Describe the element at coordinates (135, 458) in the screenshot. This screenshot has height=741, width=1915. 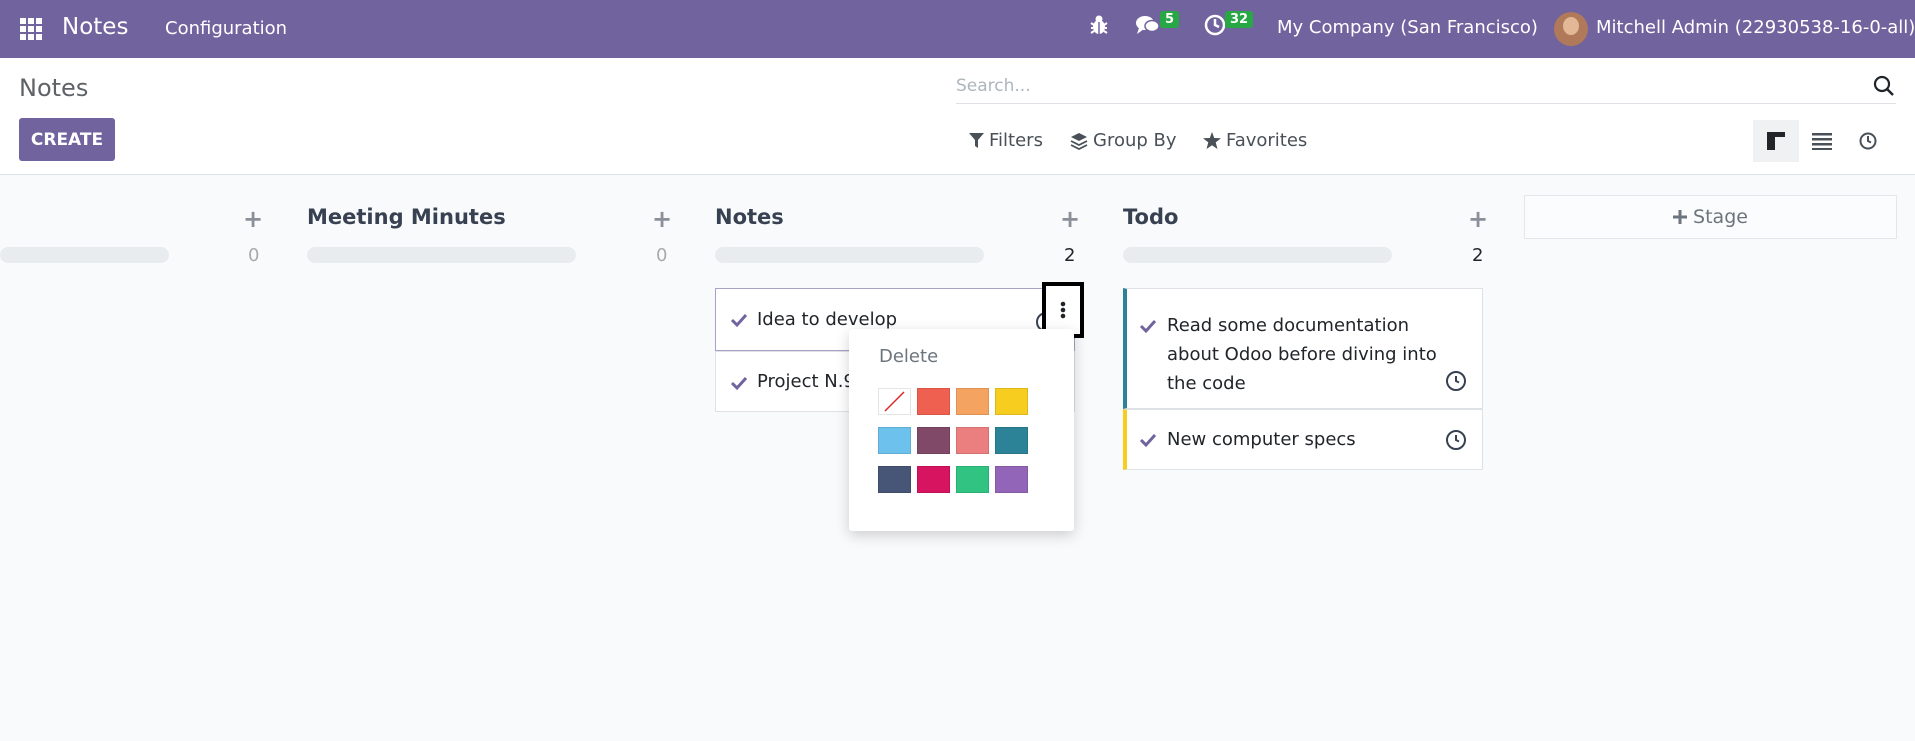
I see `kanban-column: + 0` at that location.